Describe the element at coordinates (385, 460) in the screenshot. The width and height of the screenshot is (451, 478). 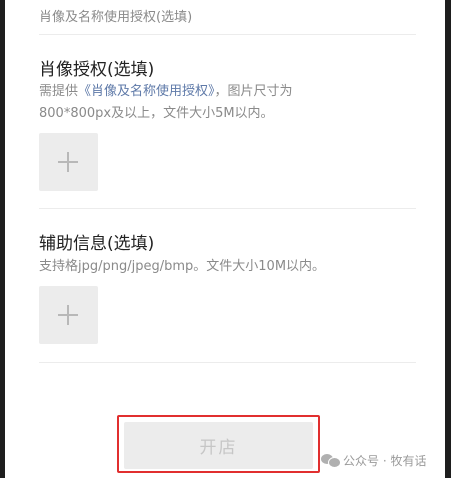
I see `watermark-text: 公众号 · 牧有话` at that location.